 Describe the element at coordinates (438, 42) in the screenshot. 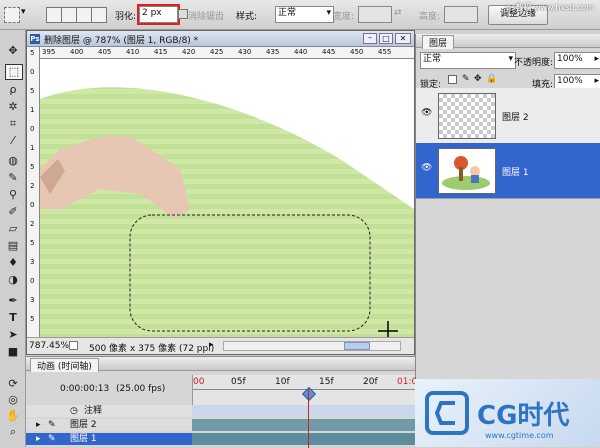

I see `layers-tab: 图层` at that location.